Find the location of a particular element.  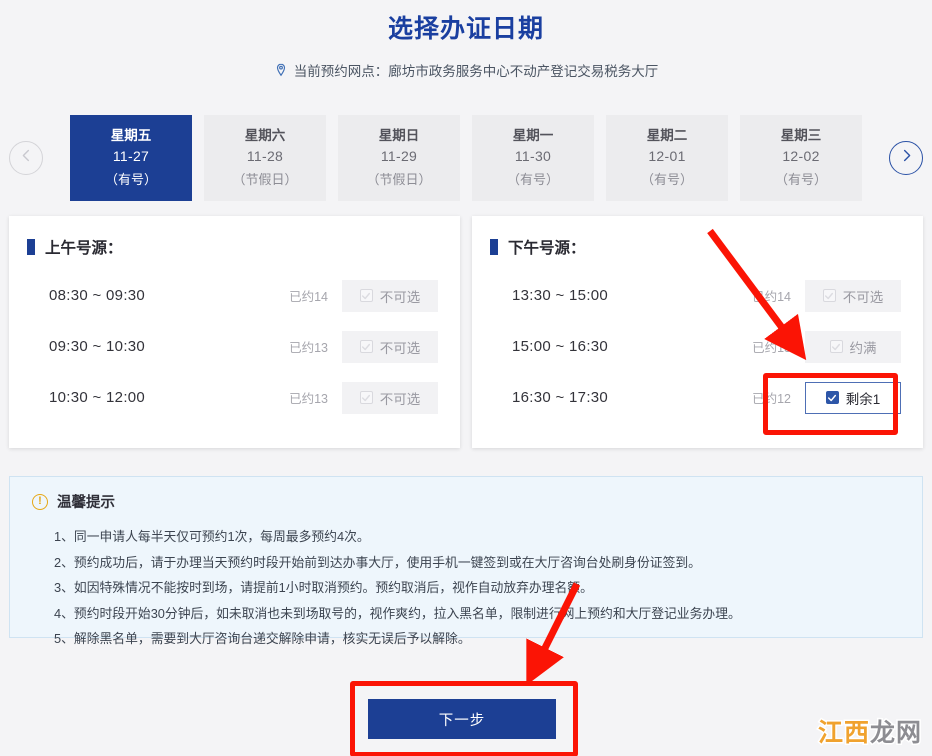

date-tab-date: 11-30 is located at coordinates (533, 155).